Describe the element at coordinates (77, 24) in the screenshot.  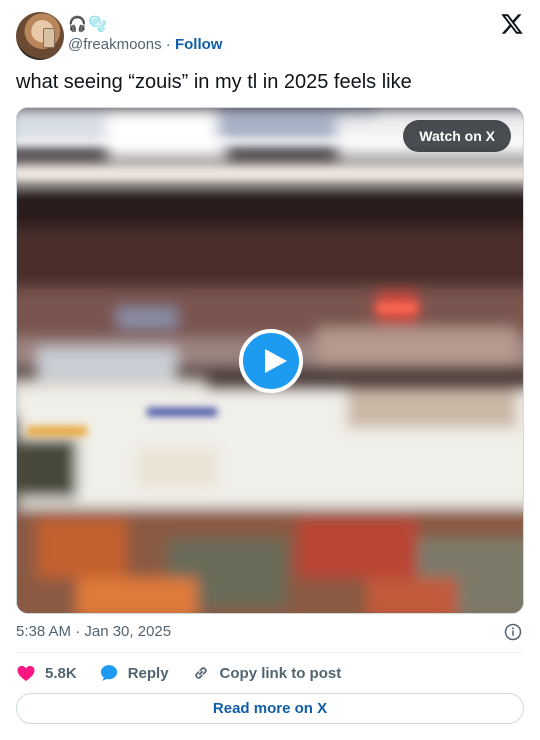
I see `headphones-emoji: 🎧` at that location.